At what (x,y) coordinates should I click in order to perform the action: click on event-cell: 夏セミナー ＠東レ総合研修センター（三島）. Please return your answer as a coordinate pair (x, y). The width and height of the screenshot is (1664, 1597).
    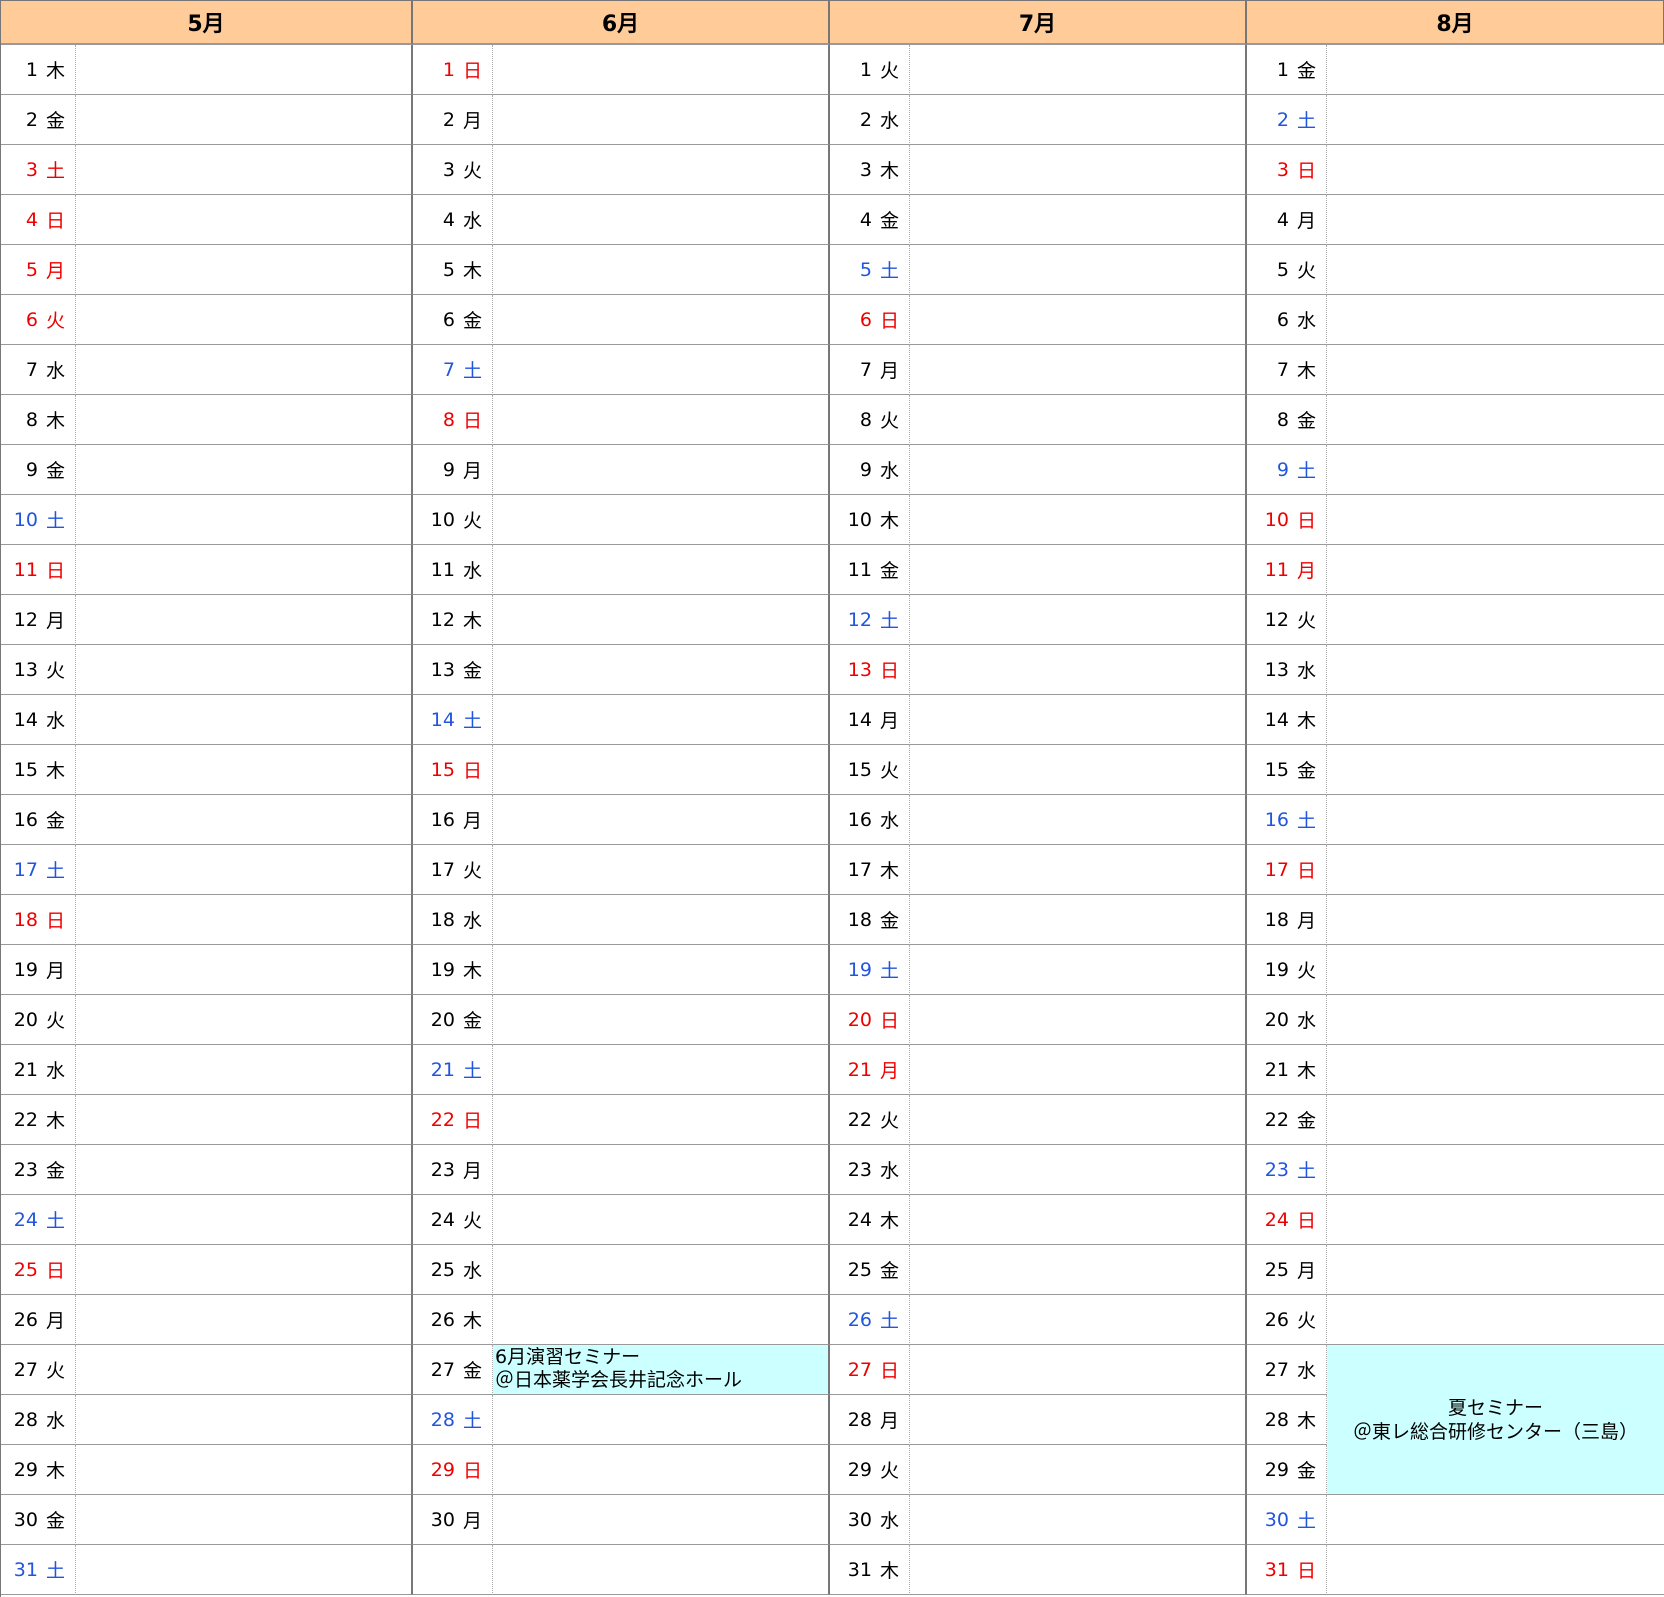
    Looking at the image, I should click on (1495, 1420).